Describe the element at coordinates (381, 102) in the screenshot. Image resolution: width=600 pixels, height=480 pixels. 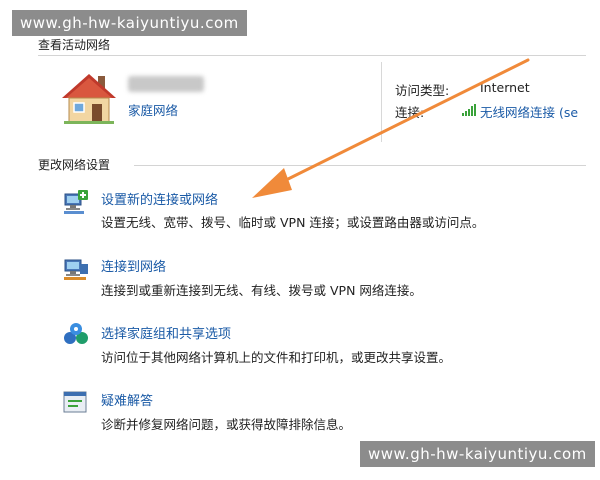
I see `vertical-separator` at that location.